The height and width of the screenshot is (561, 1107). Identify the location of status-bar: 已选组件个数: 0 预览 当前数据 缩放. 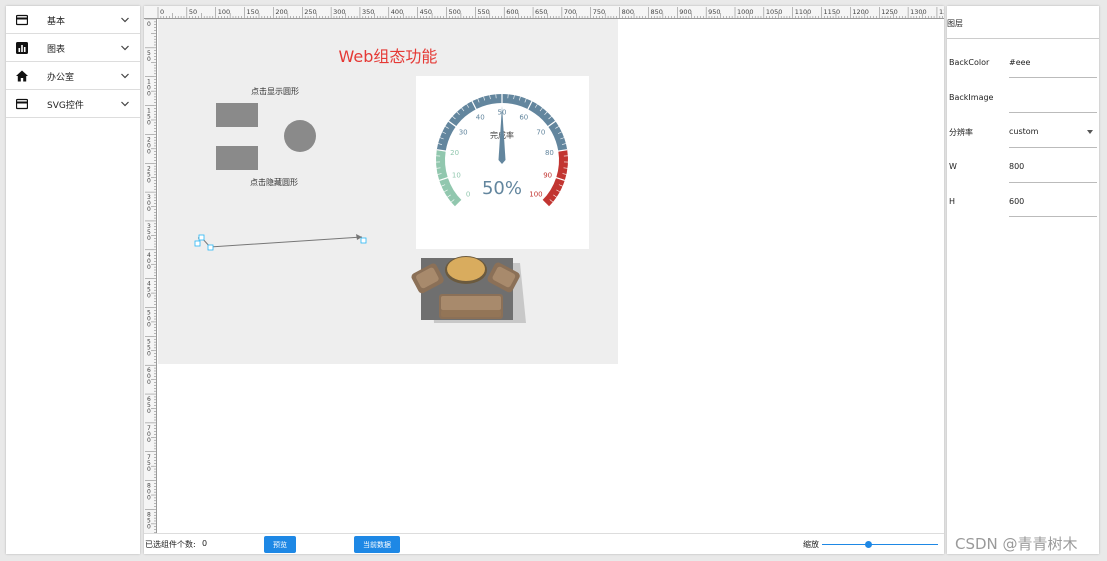
(544, 543).